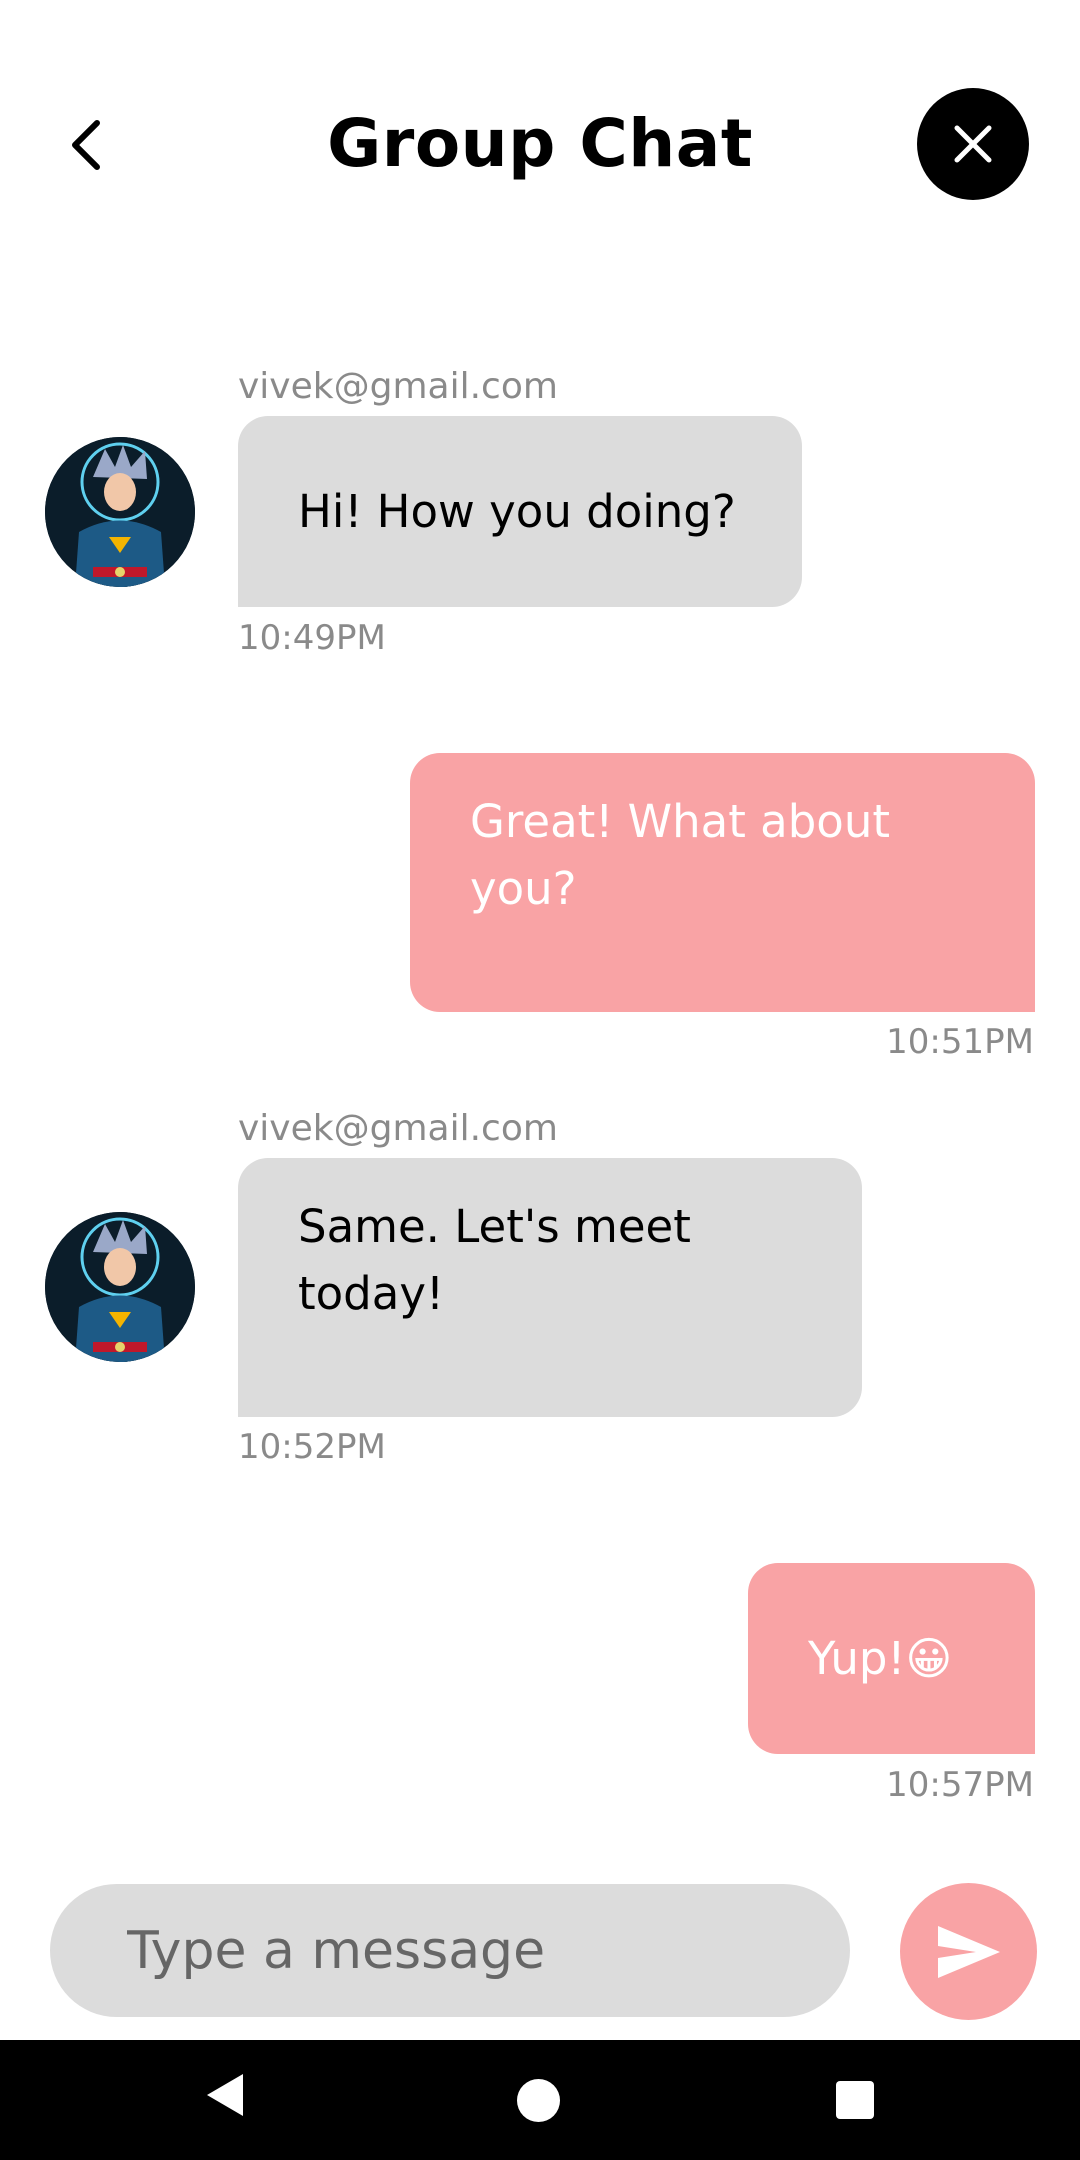  What do you see at coordinates (312, 638) in the screenshot?
I see `message-time: 10:49PM` at bounding box center [312, 638].